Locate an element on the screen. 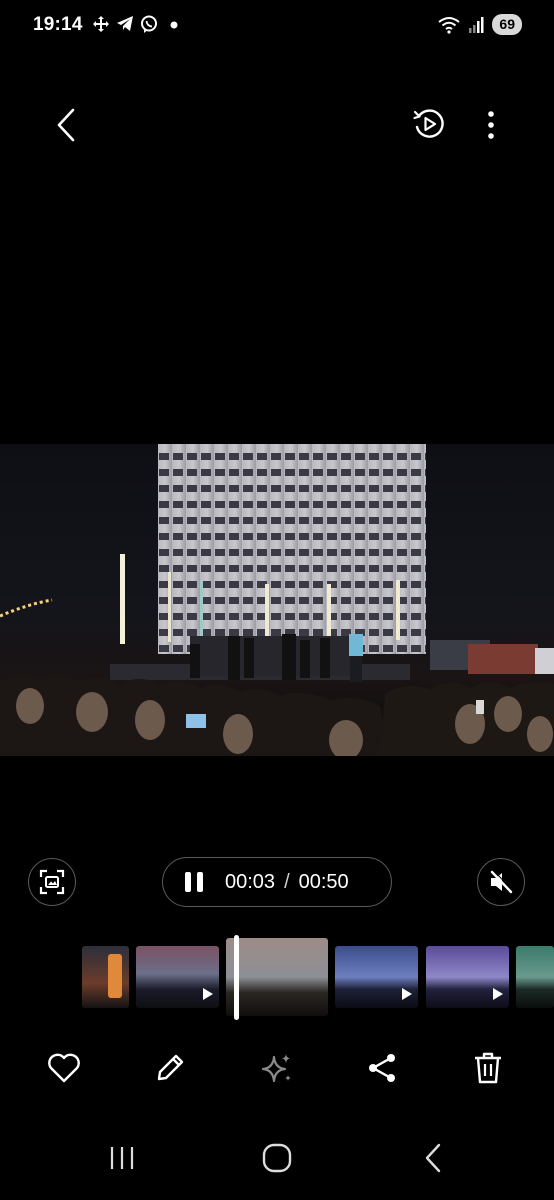  nav-recents-button is located at coordinates (122, 1158).